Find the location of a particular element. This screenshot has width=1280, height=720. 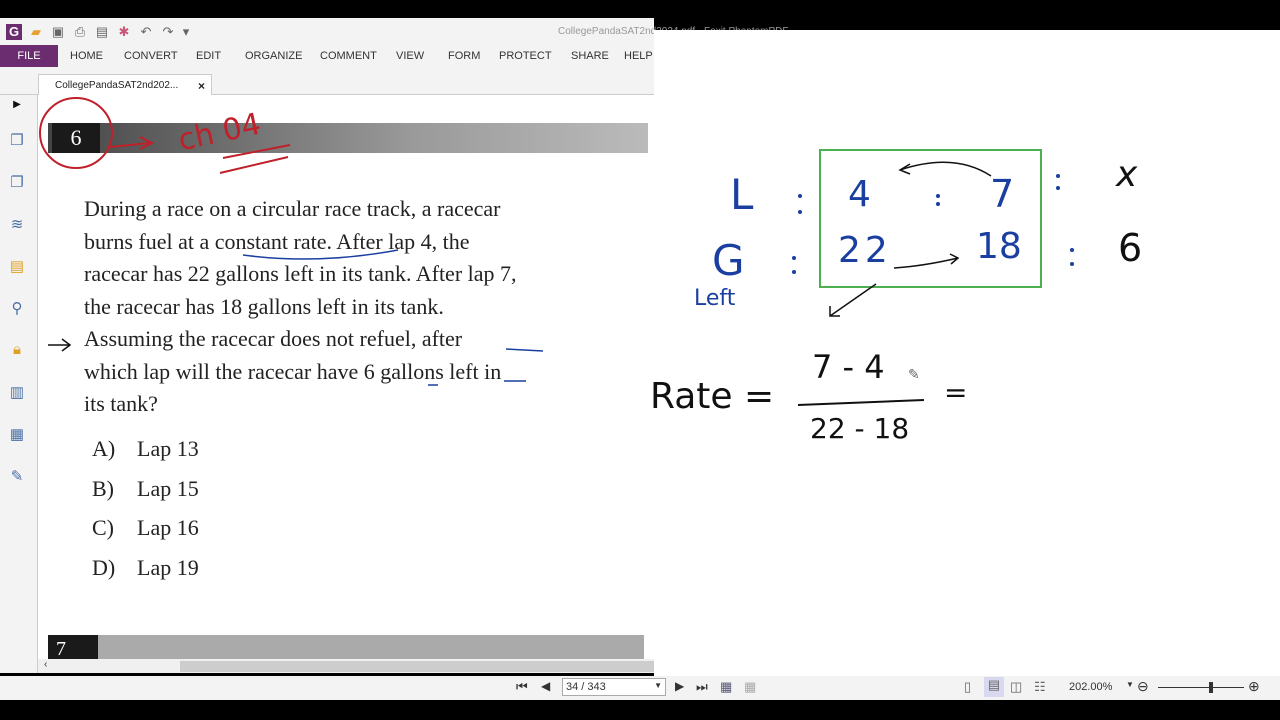

scroll-left-icon: ‹ is located at coordinates (45, 664).